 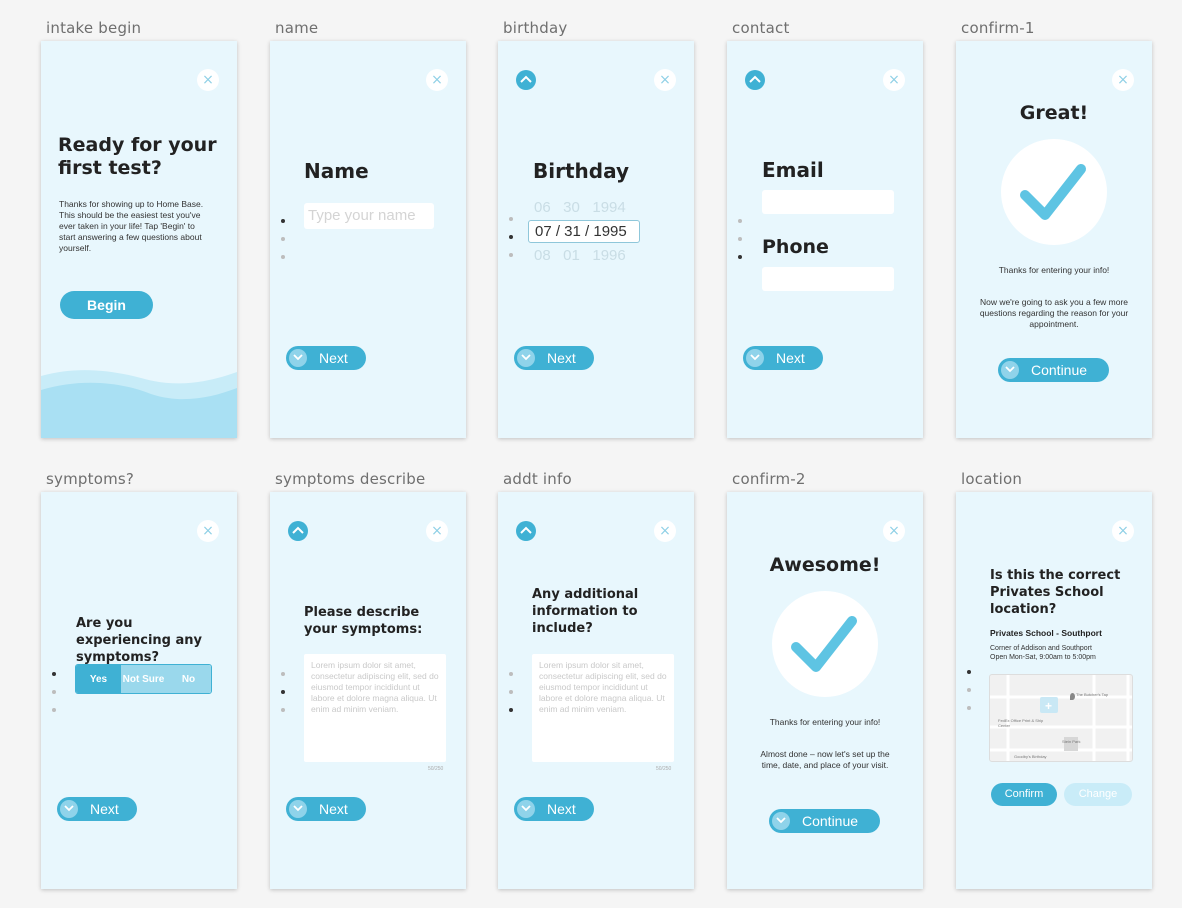 I want to click on change-button: Change, so click(x=1098, y=794).